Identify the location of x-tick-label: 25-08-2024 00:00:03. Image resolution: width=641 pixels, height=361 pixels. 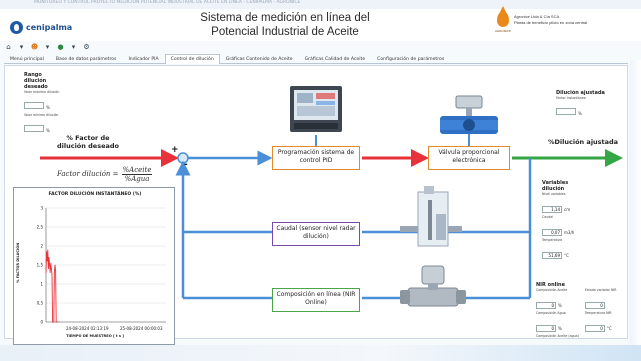
(141, 328).